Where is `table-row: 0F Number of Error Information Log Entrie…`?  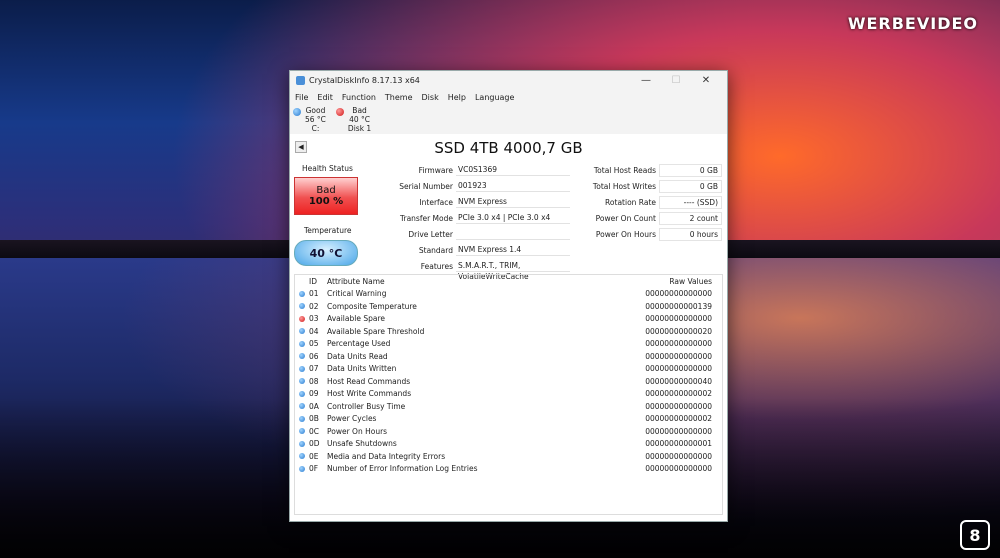
table-row: 0F Number of Error Information Log Entrie… is located at coordinates (508, 469).